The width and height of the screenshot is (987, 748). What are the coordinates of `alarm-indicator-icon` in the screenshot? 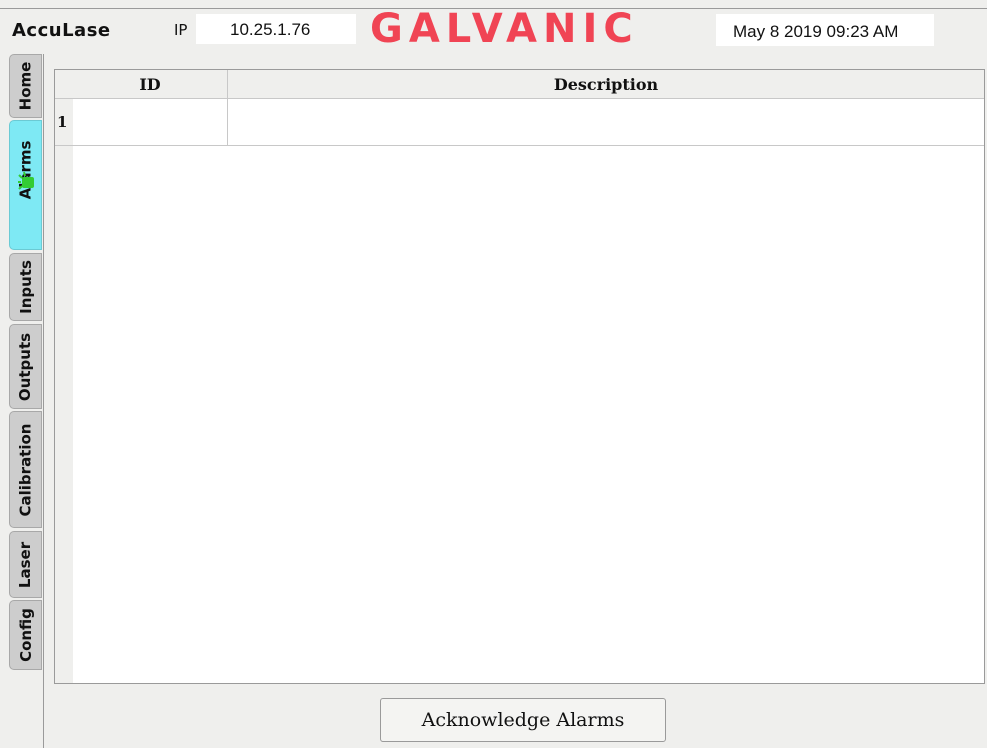 It's located at (26, 180).